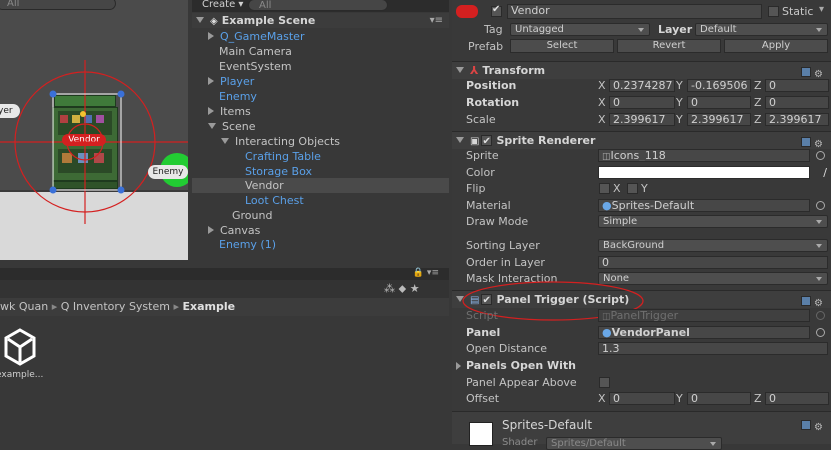  I want to click on hierarchy-item: Canvas, so click(226, 230).